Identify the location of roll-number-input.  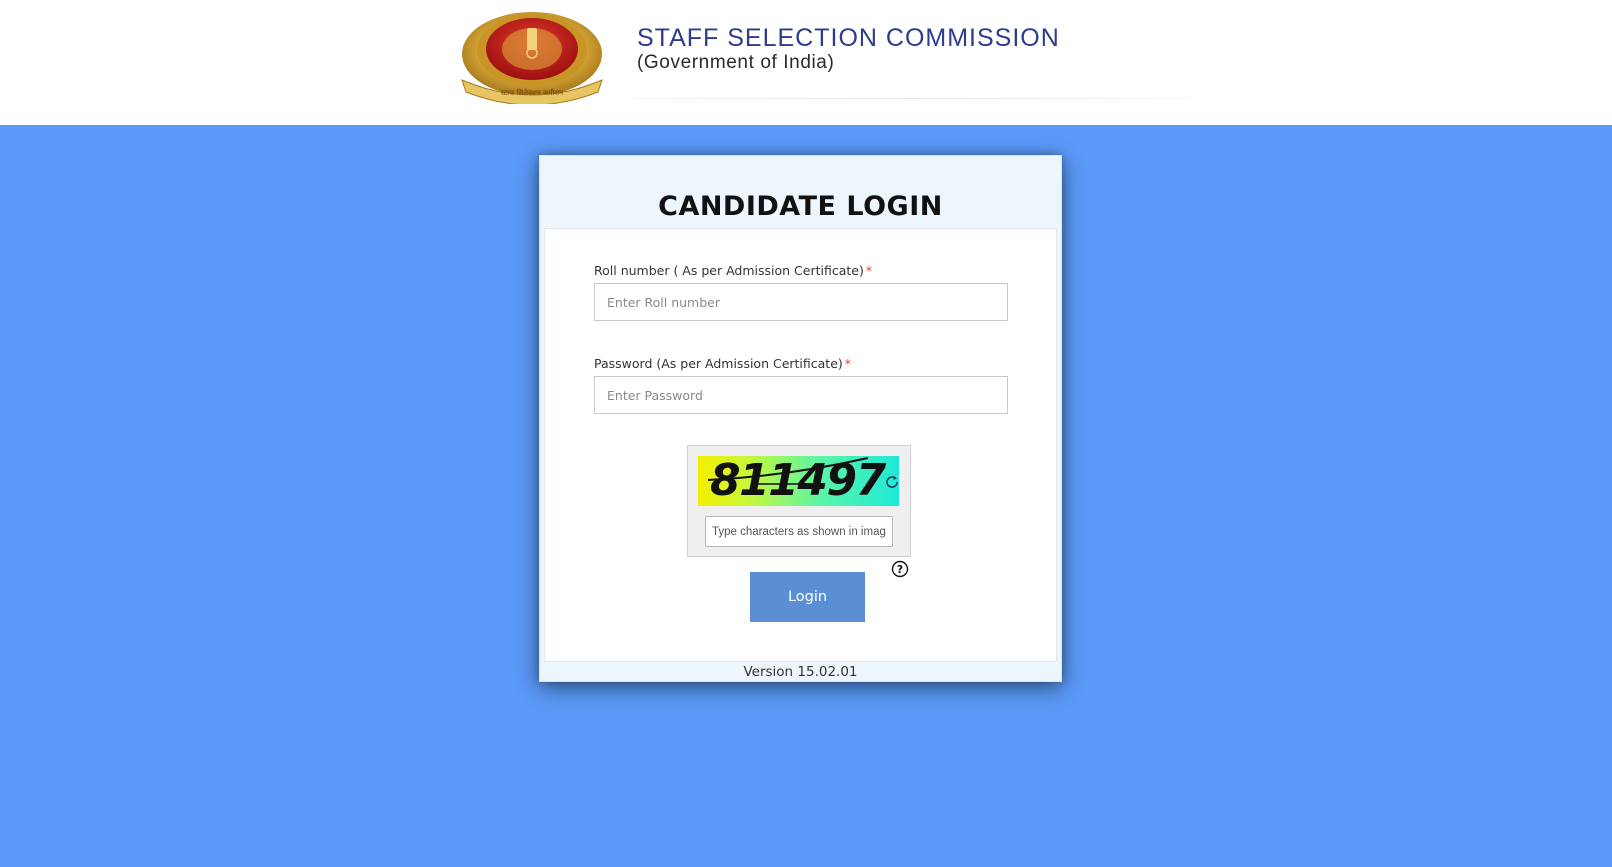
(801, 302).